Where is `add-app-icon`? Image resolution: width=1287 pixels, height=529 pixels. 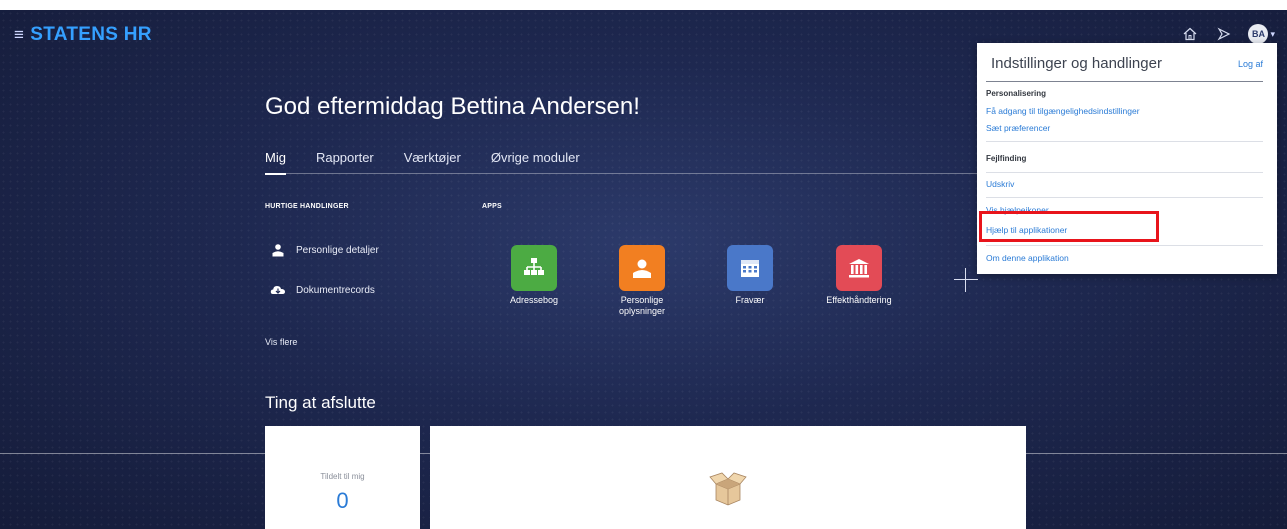
add-app-icon is located at coordinates (966, 280).